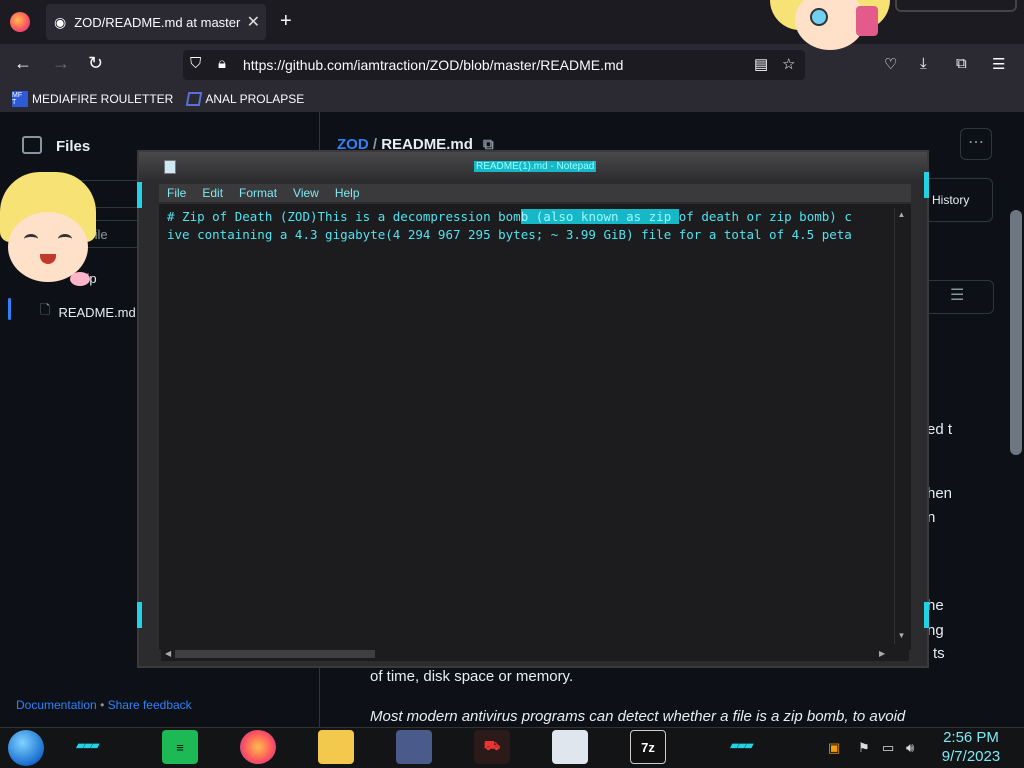  What do you see at coordinates (194, 99) in the screenshot?
I see `bookmark-icon` at bounding box center [194, 99].